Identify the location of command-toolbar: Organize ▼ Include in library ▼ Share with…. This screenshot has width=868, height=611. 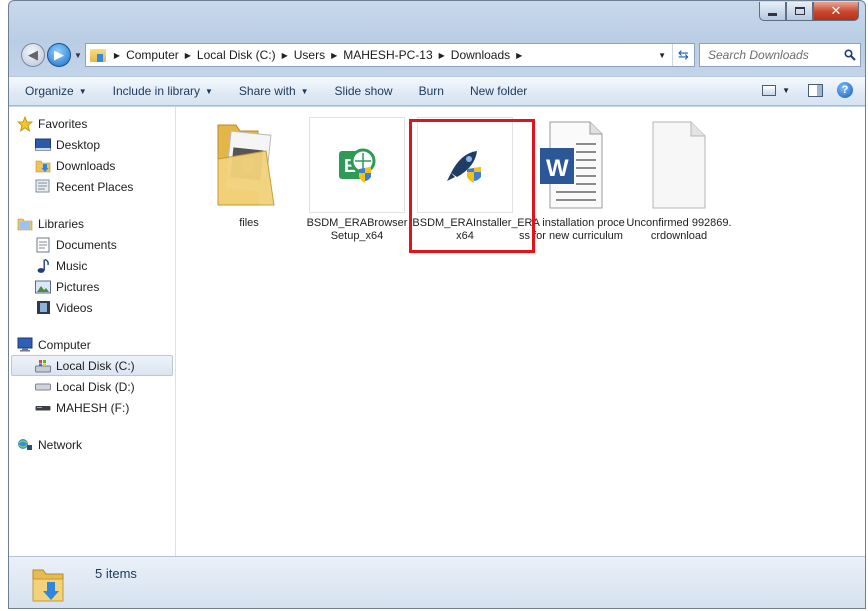
(437, 91).